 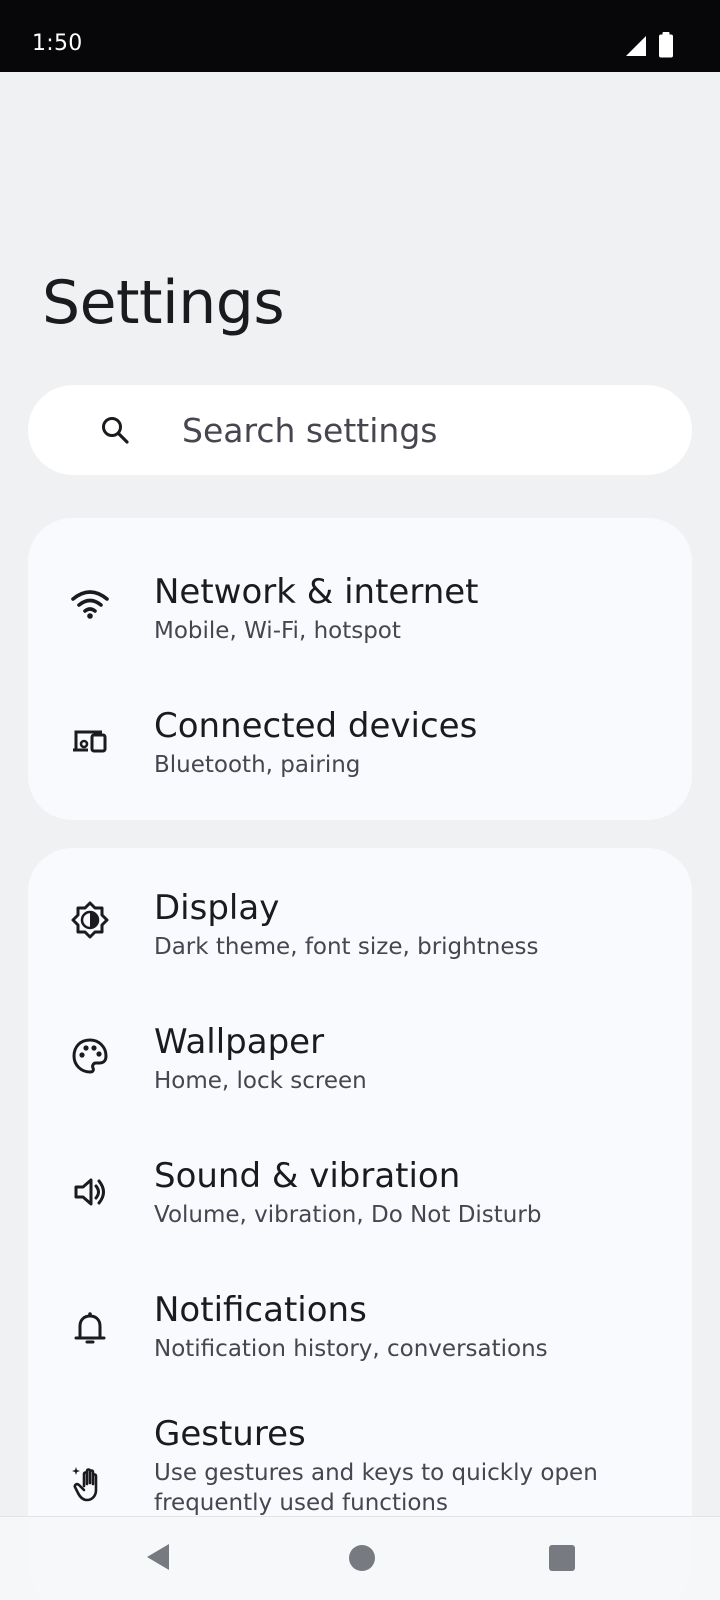 I want to click on back-icon, so click(x=158, y=1557).